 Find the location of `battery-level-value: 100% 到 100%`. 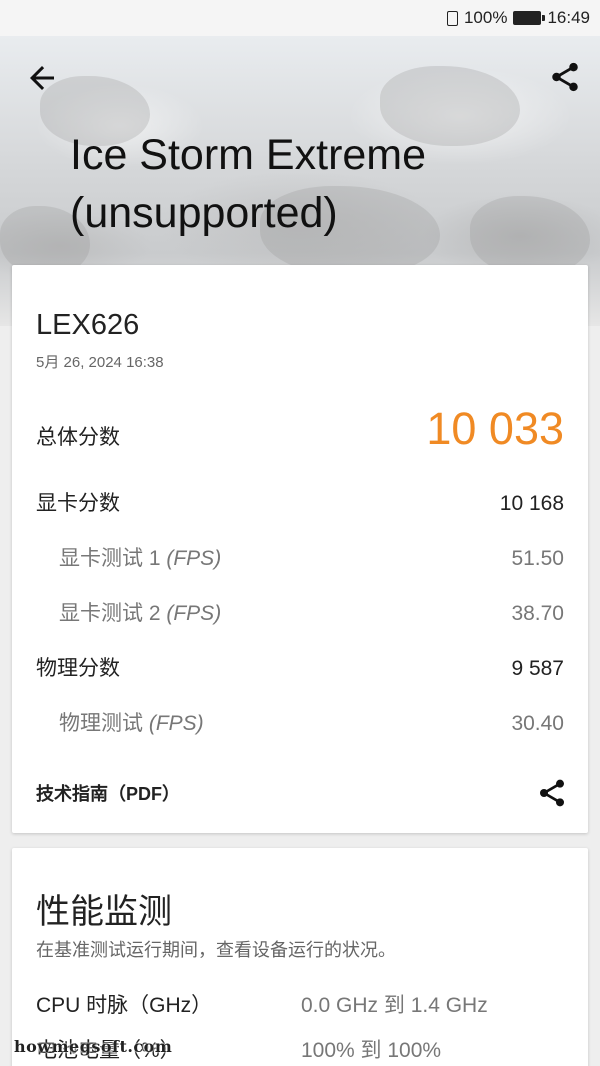

battery-level-value: 100% 到 100% is located at coordinates (371, 1050).